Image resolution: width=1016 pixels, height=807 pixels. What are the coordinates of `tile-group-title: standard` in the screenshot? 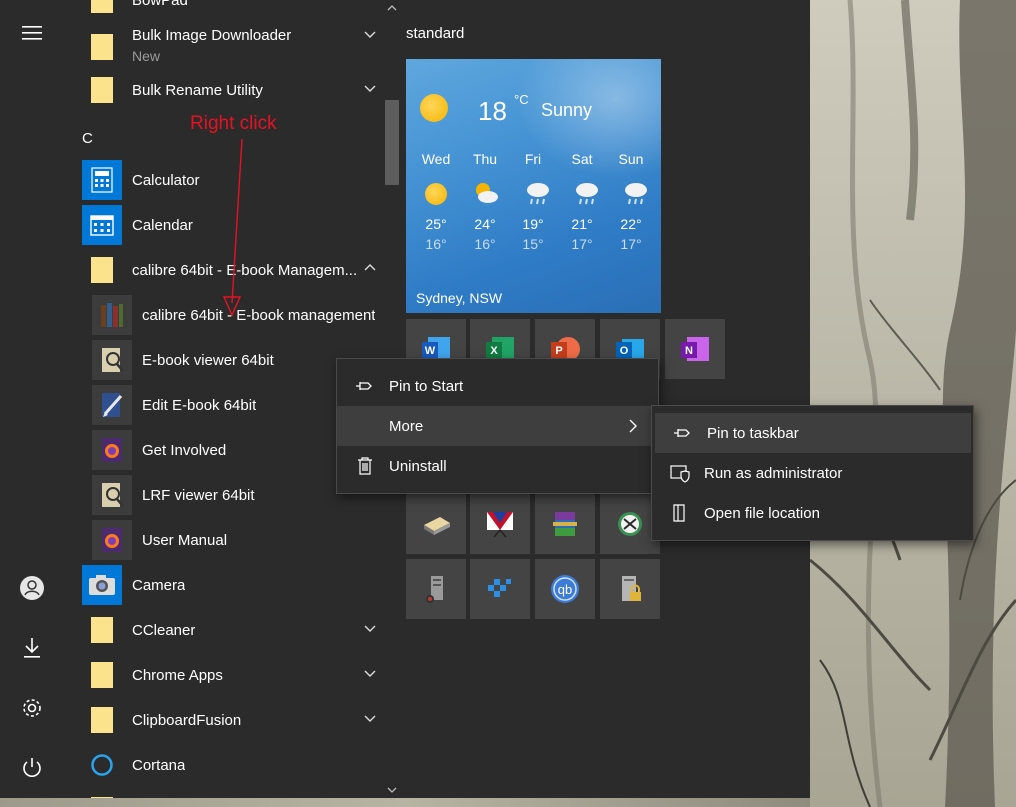 It's located at (435, 33).